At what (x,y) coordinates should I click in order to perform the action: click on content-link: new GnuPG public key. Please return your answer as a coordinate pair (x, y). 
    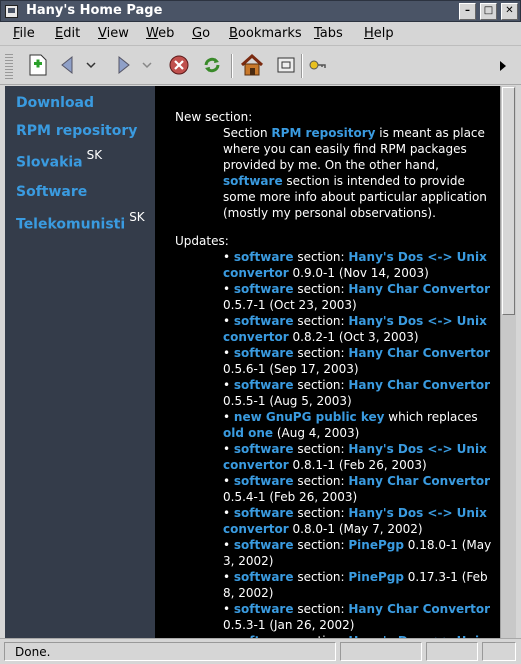
    Looking at the image, I should click on (309, 417).